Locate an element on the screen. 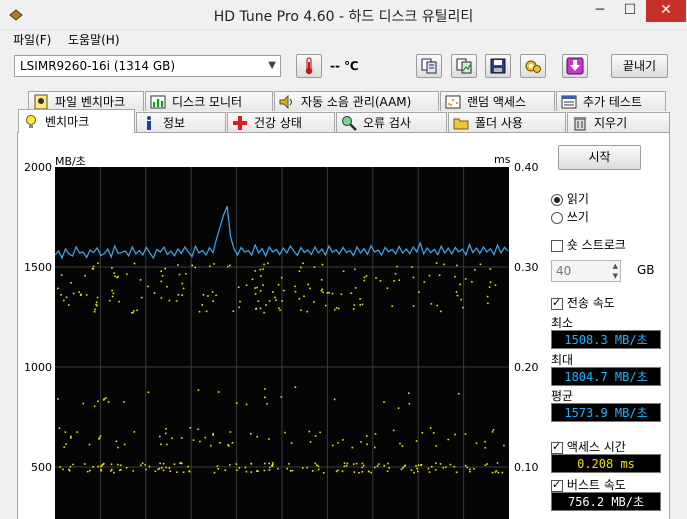 The width and height of the screenshot is (687, 519). close-button: ✕ is located at coordinates (666, 11).